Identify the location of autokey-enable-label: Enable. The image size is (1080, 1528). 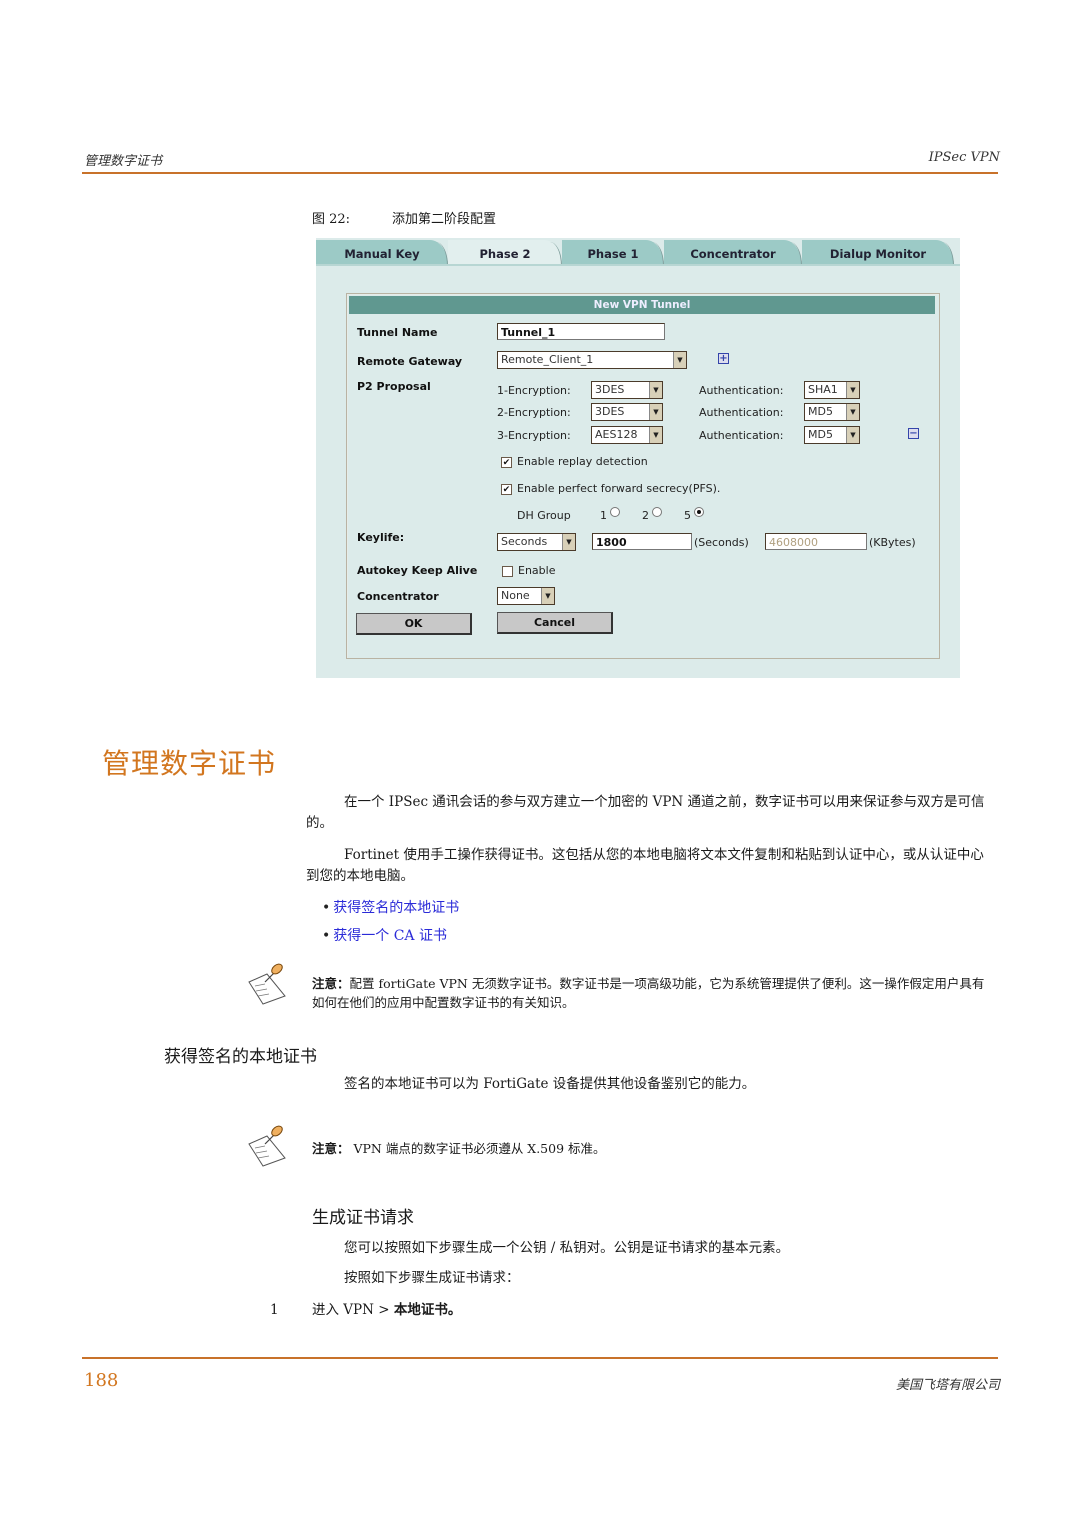
(537, 570).